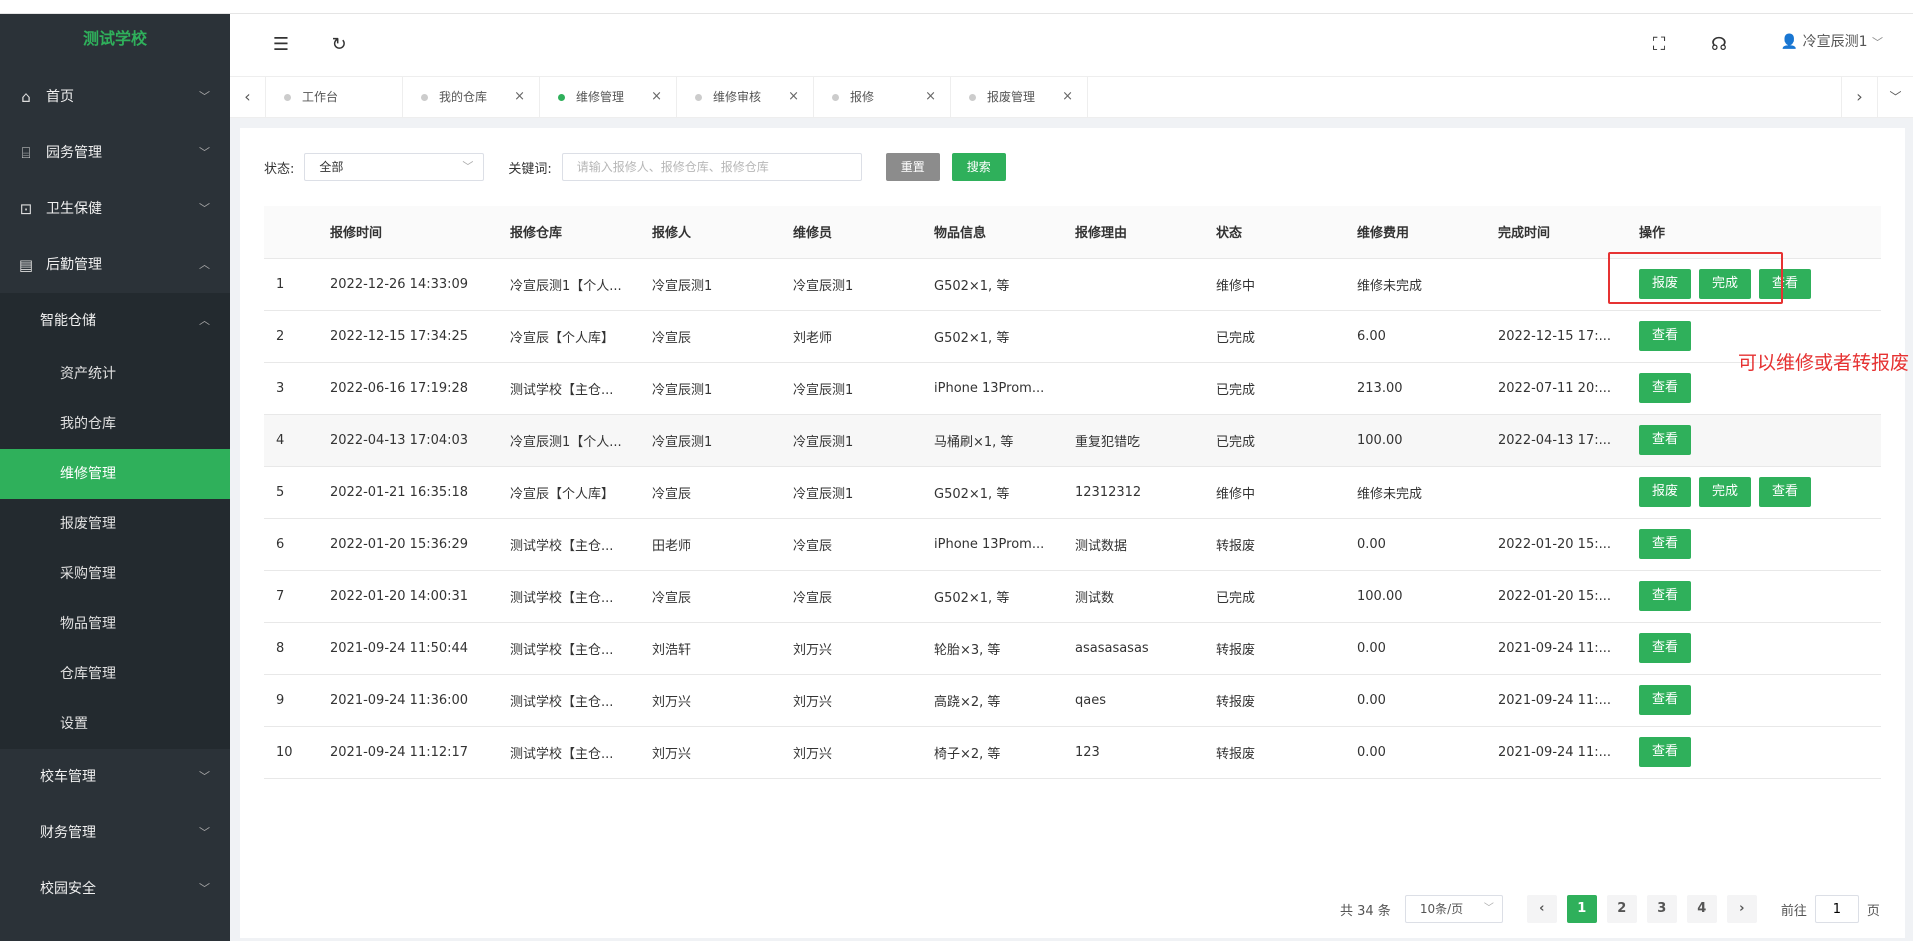 Image resolution: width=1913 pixels, height=941 pixels. I want to click on cell-status: 已完成, so click(1286, 388).